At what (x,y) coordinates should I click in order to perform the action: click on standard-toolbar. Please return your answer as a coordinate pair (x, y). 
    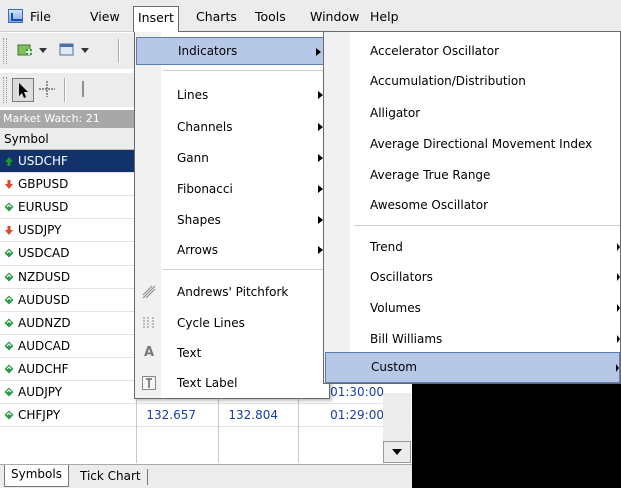
    Looking at the image, I should click on (70, 51).